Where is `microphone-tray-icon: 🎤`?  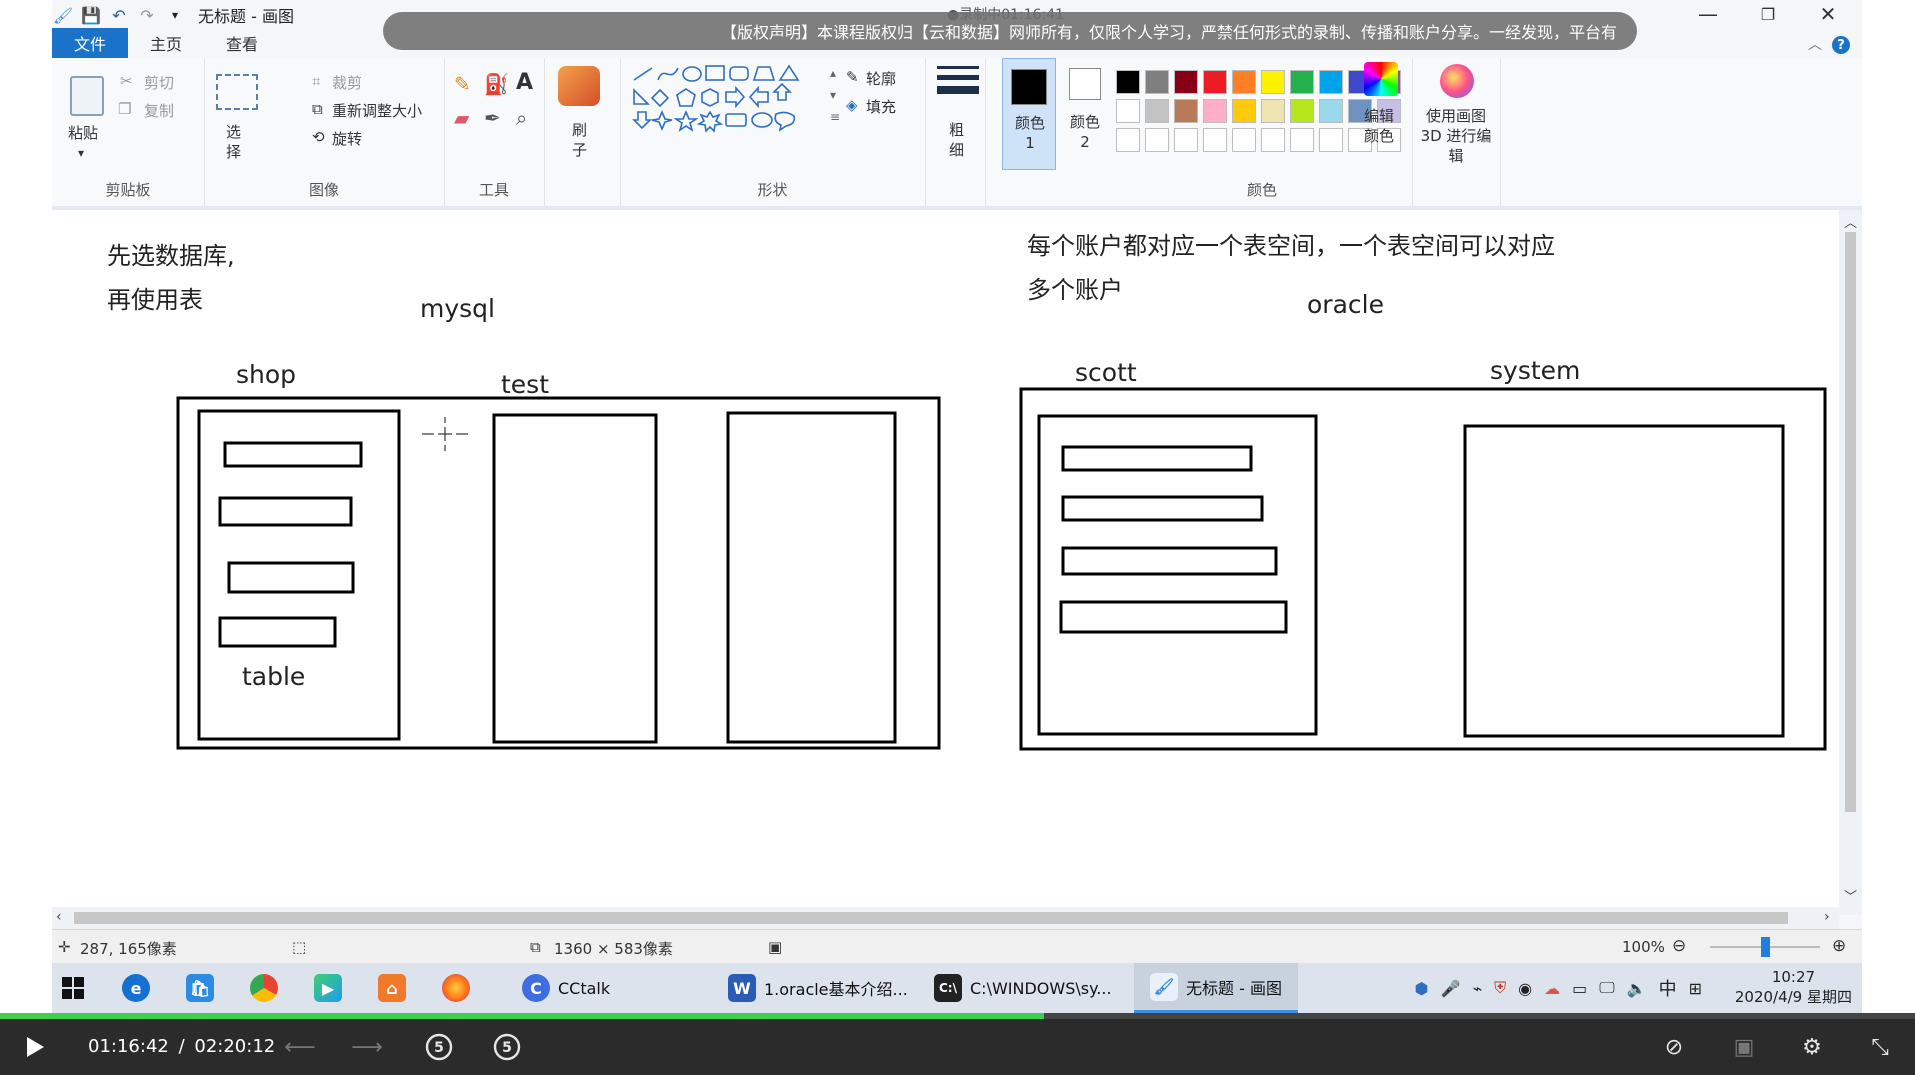
microphone-tray-icon: 🎤 is located at coordinates (1451, 988).